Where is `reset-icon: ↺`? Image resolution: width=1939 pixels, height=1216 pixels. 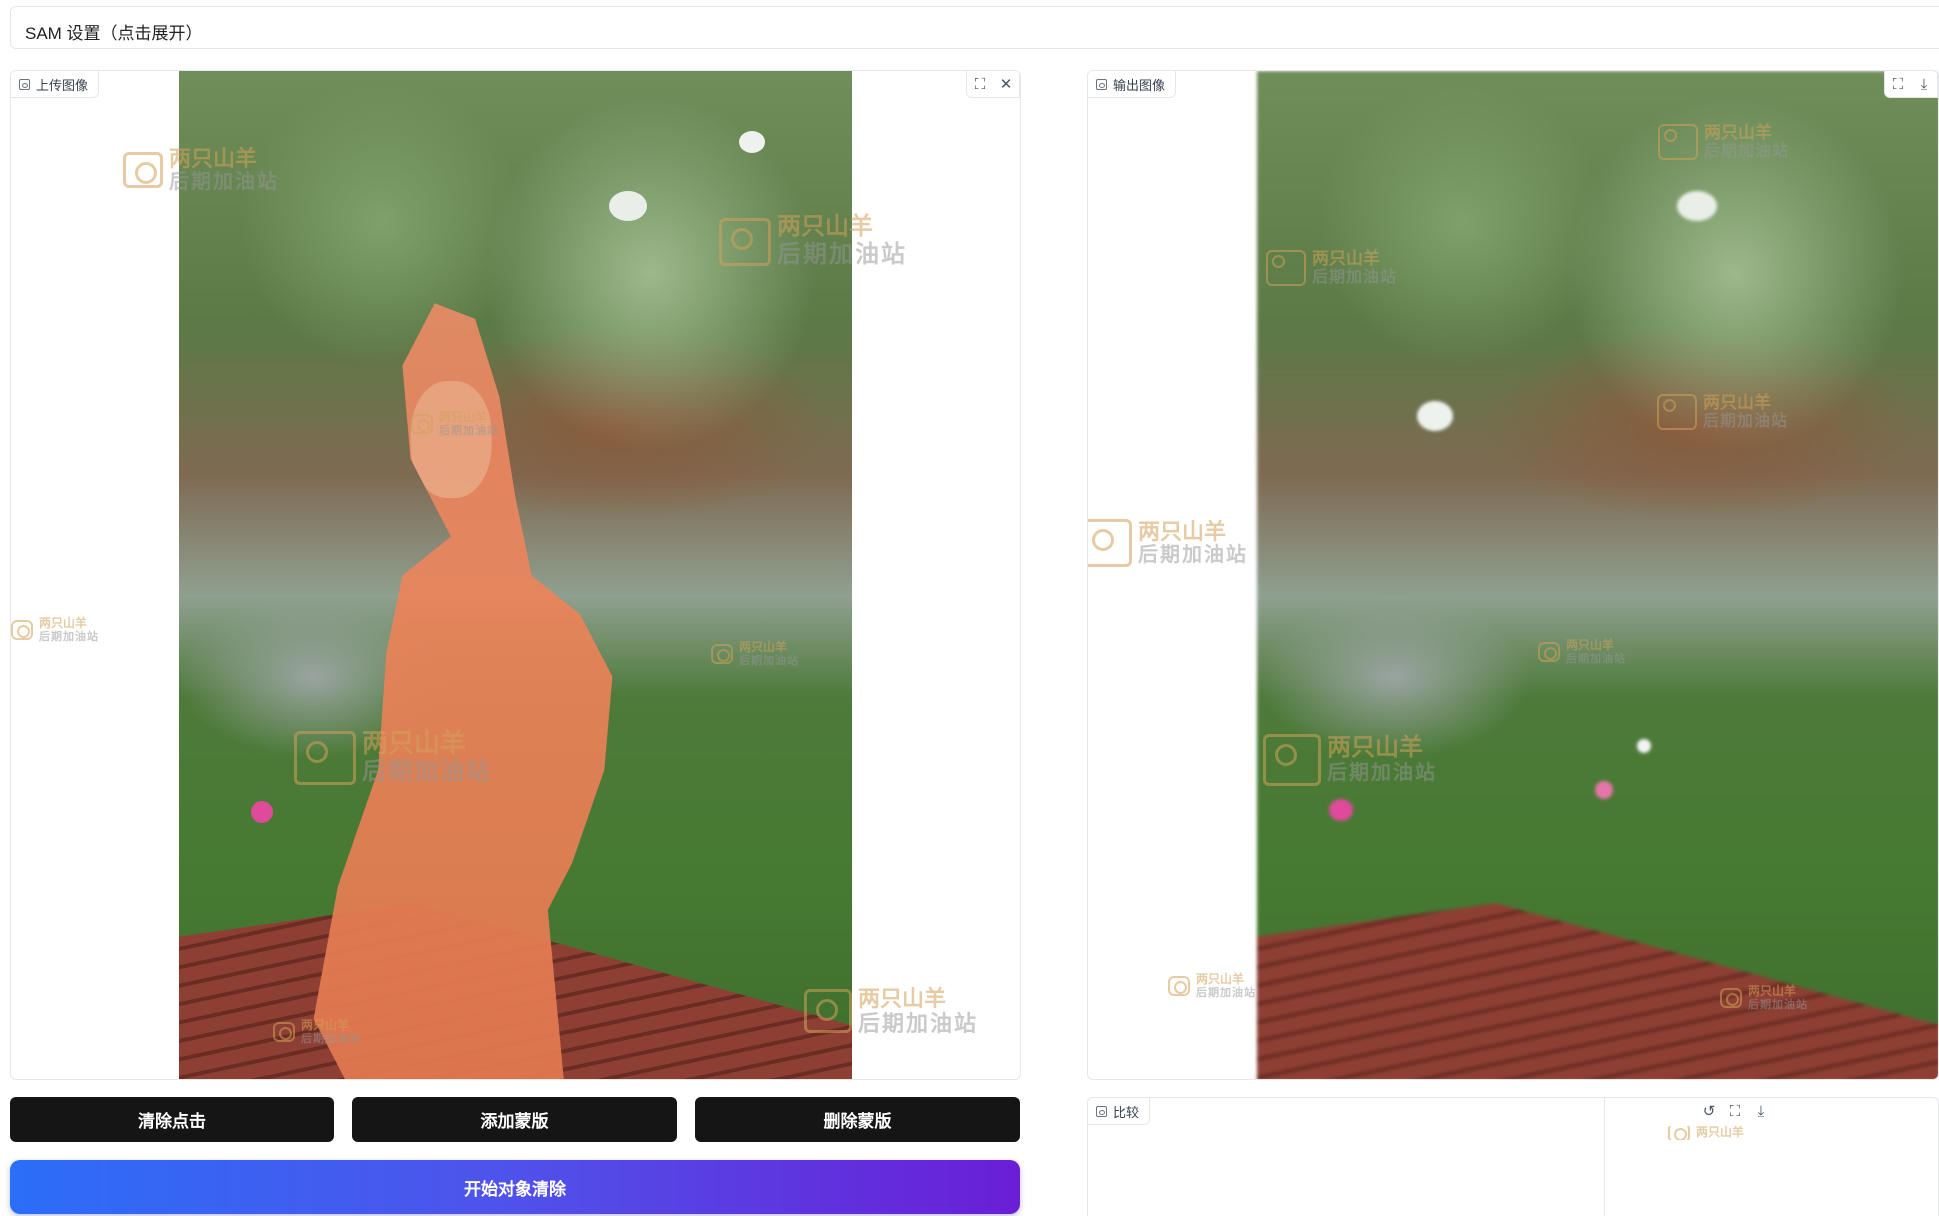
reset-icon: ↺ is located at coordinates (1709, 1111).